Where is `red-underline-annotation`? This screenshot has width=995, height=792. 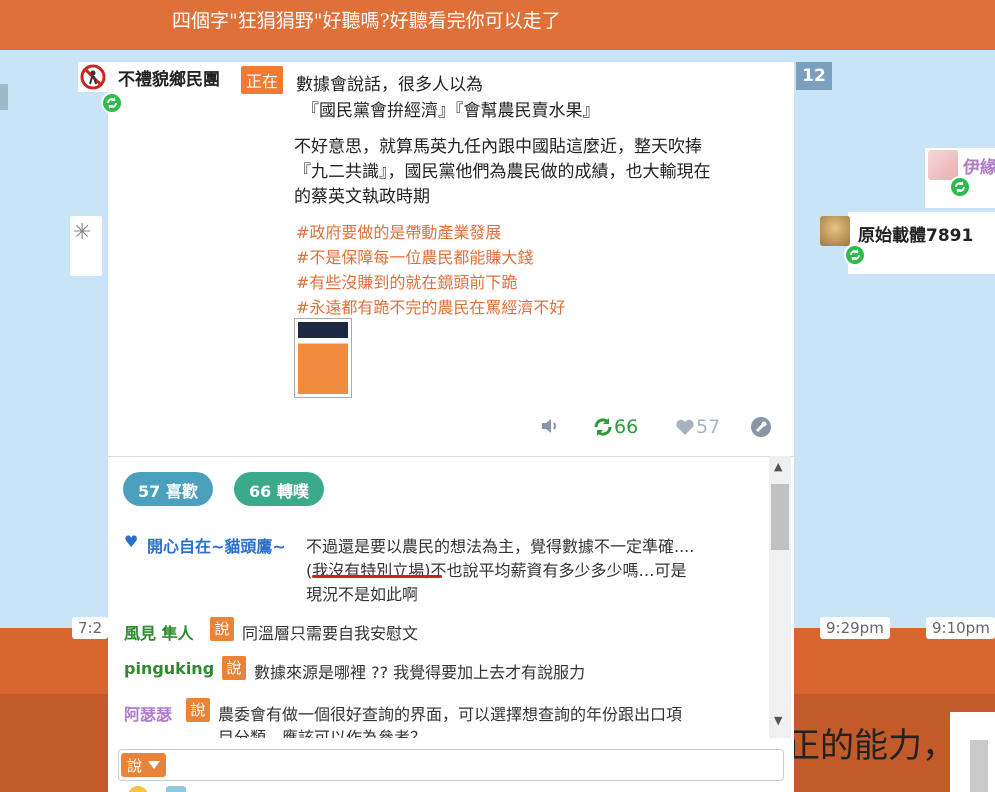
red-underline-annotation is located at coordinates (377, 576).